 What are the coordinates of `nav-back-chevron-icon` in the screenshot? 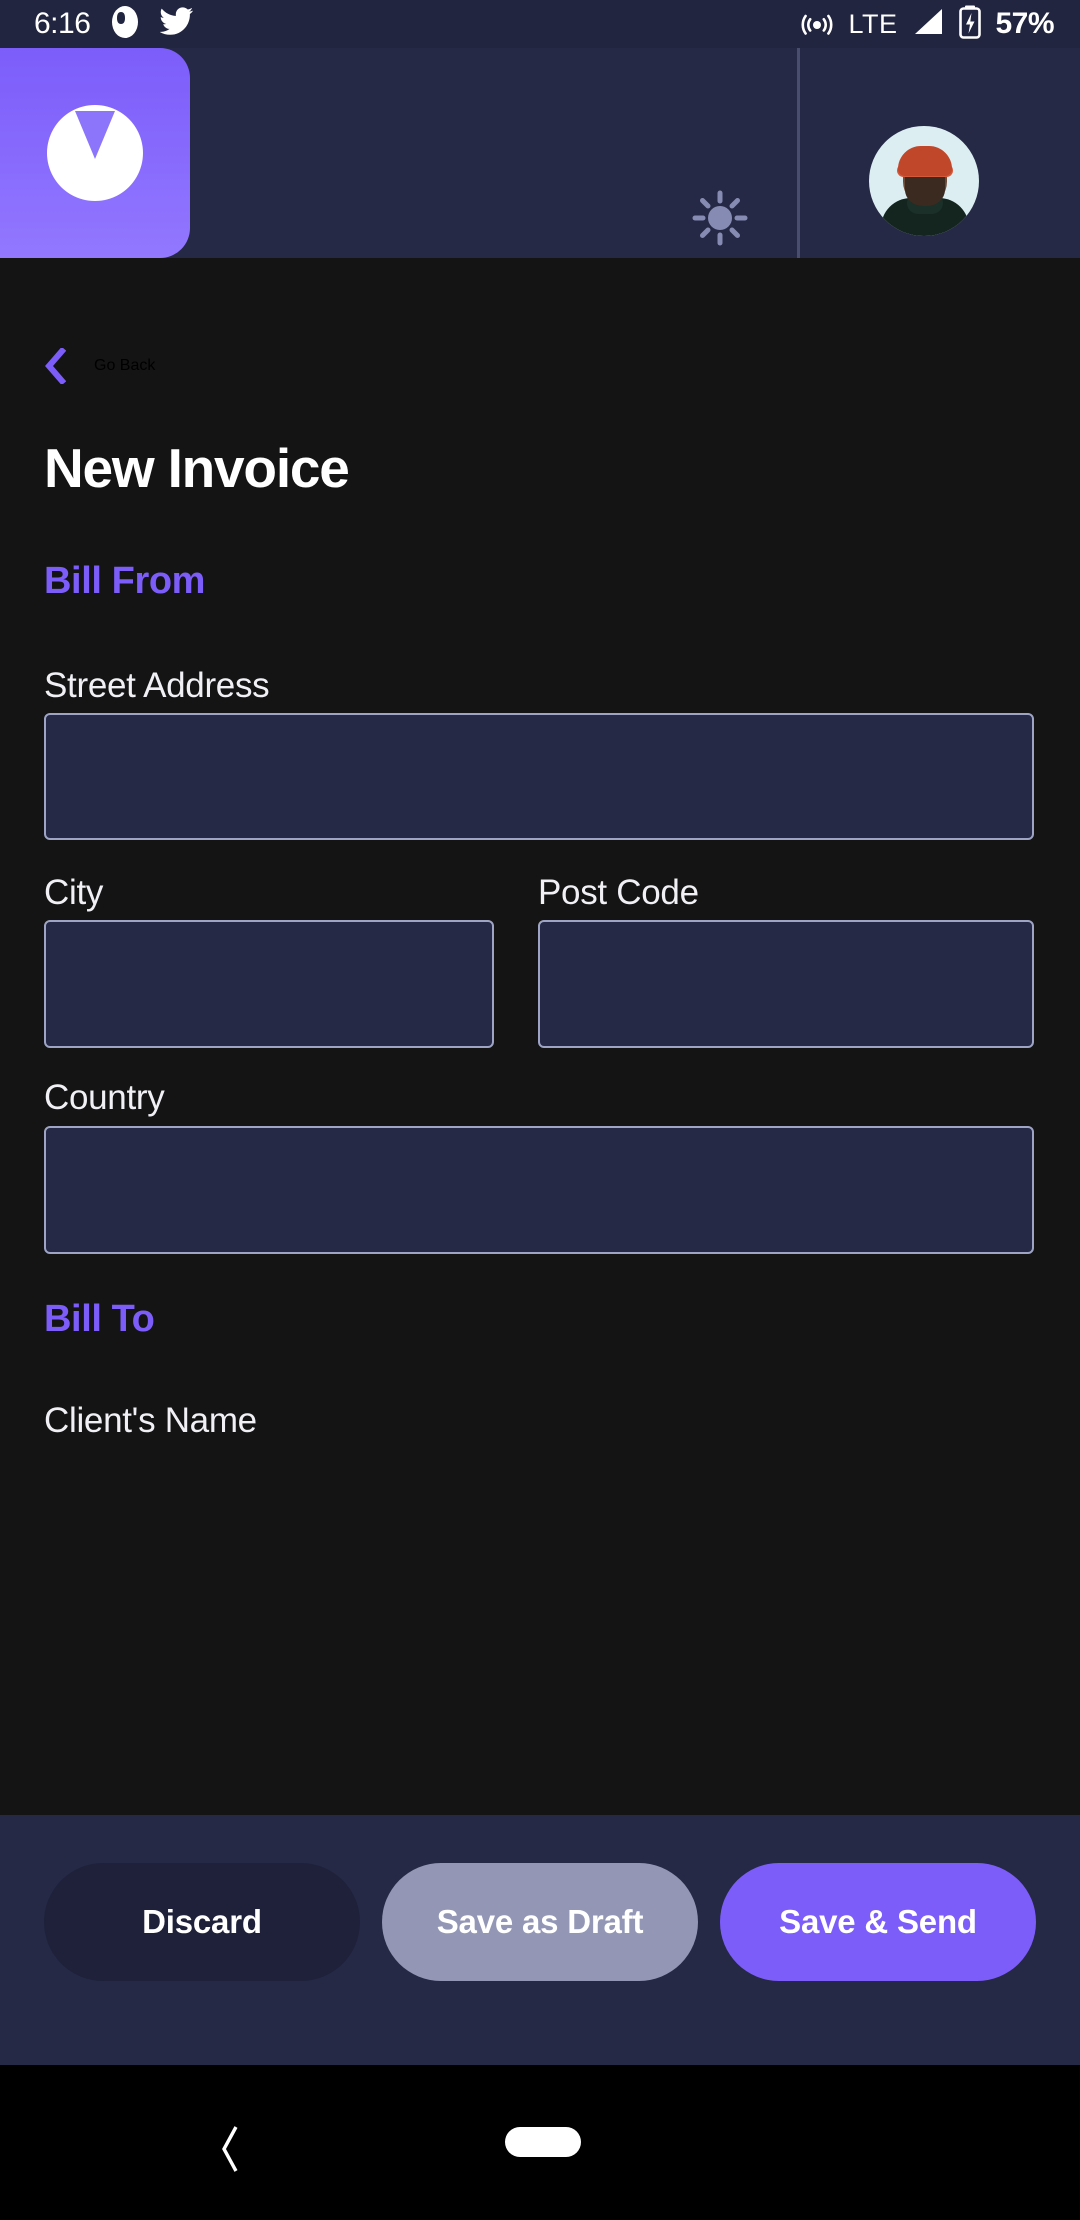 It's located at (230, 2149).